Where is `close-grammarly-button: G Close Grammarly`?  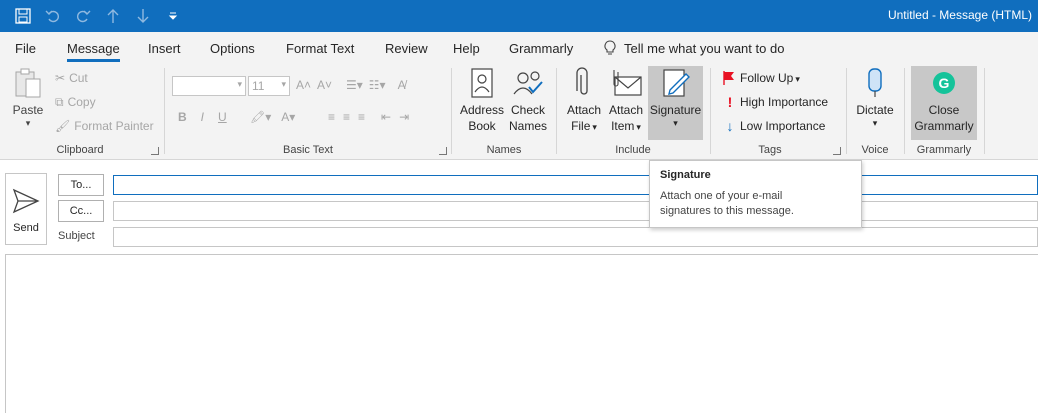 close-grammarly-button: G Close Grammarly is located at coordinates (944, 103).